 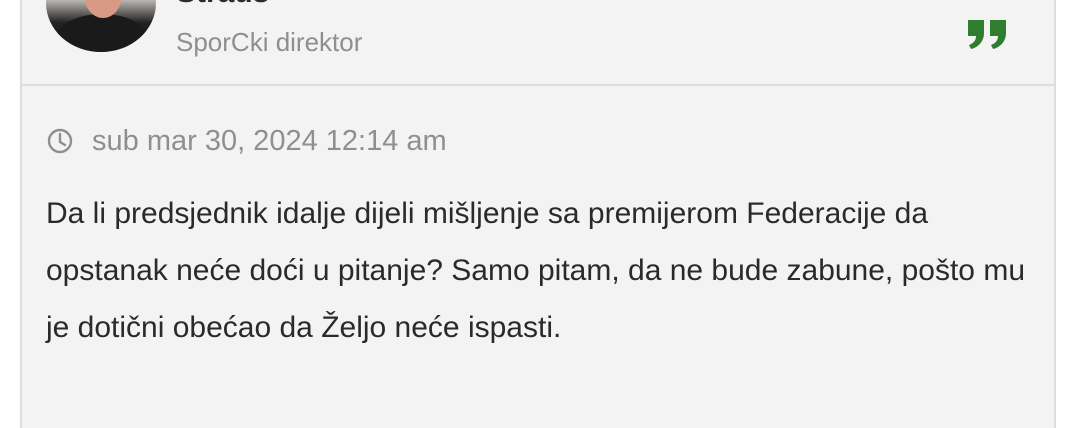 I want to click on post-meta: sub mar 30, 2024 12:14 am, so click(x=246, y=141).